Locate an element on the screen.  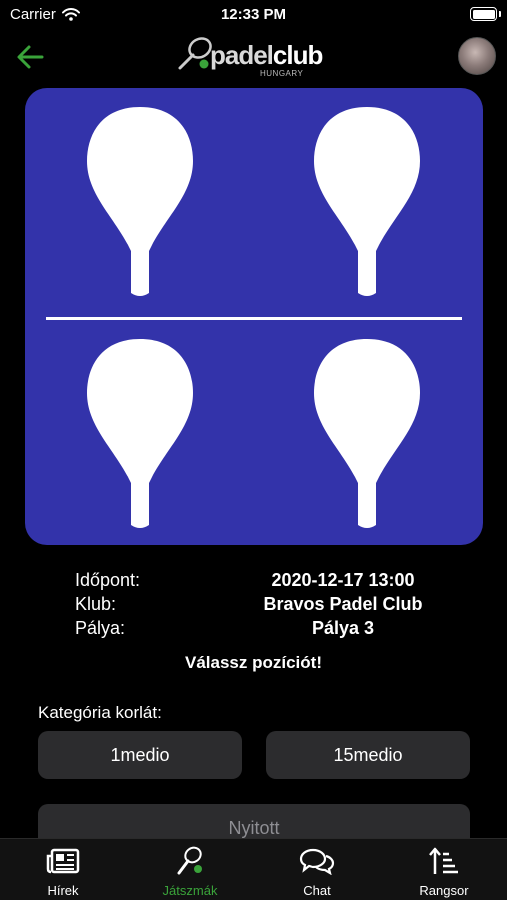
open-status-label: Nyitott is located at coordinates (254, 827).